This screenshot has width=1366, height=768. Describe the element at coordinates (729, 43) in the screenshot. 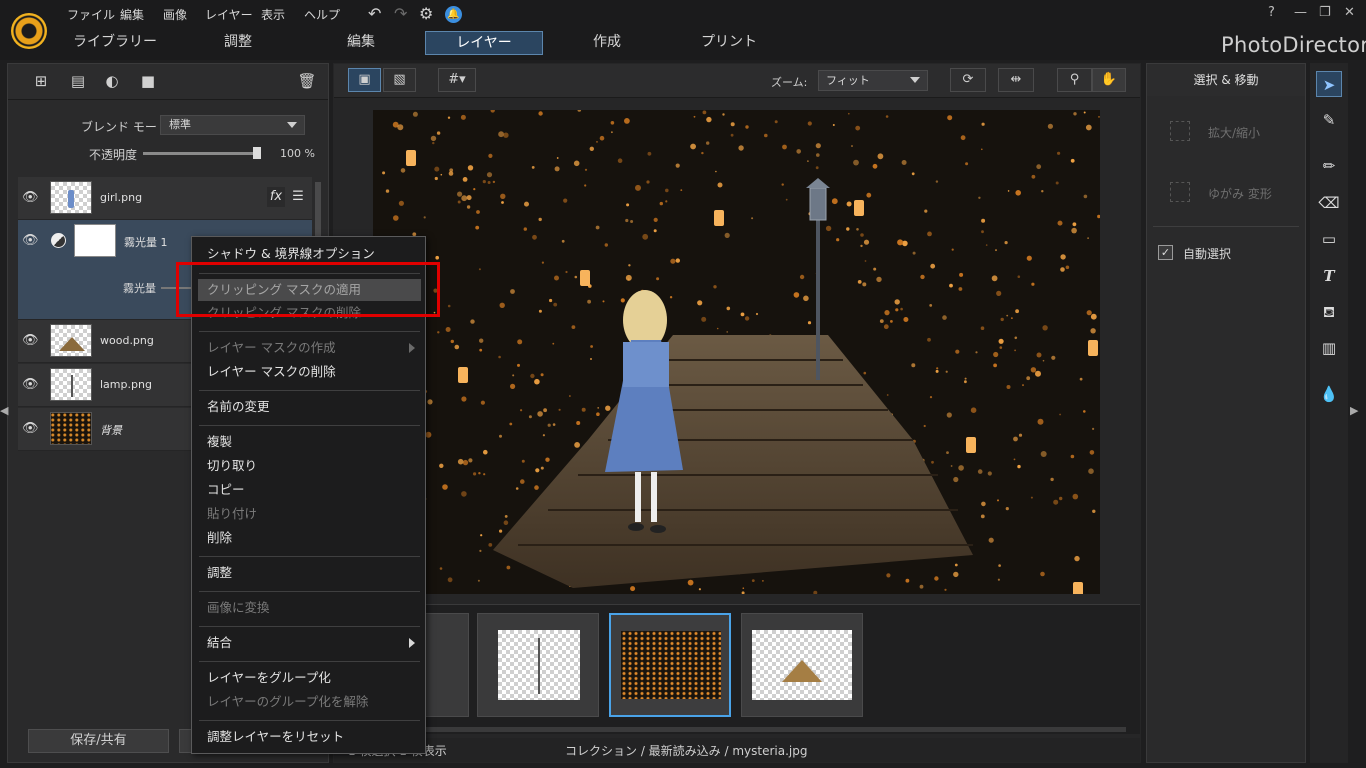

I see `tab-print: プリント` at that location.